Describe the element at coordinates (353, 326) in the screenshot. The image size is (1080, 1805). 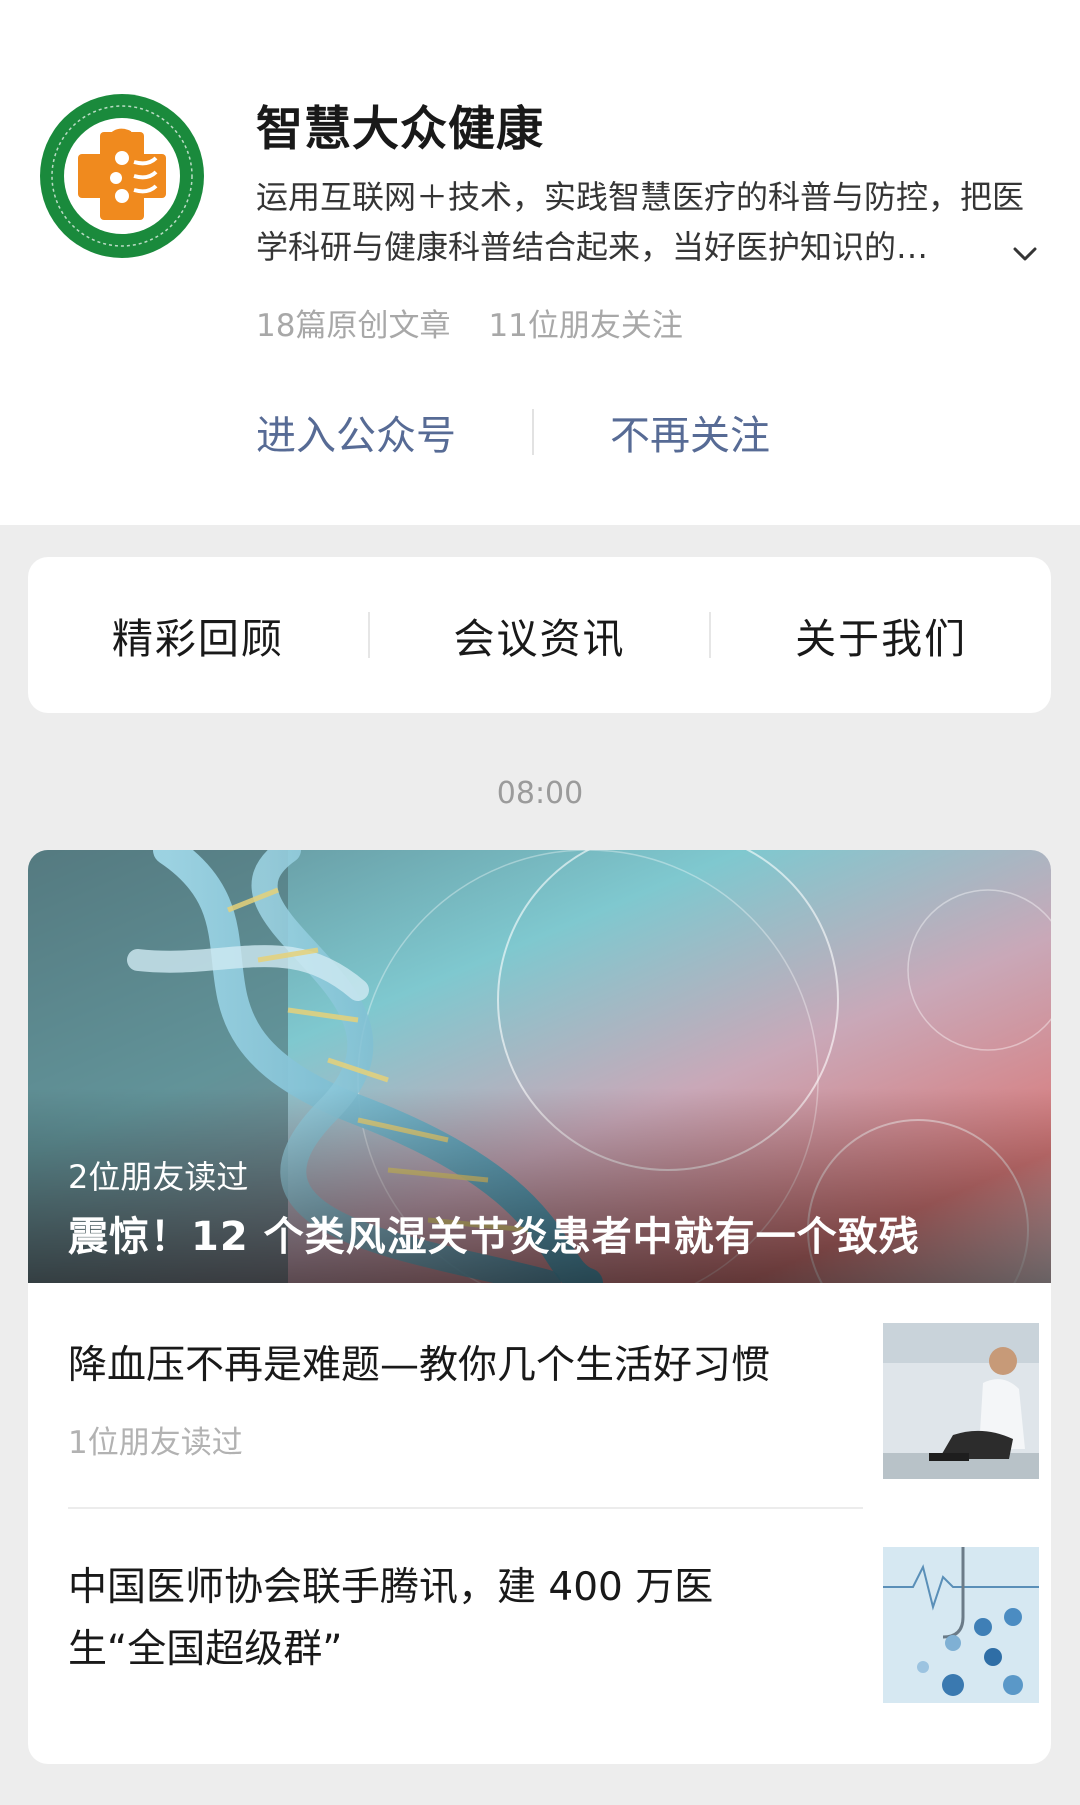
I see `original-articles-count: 18篇原创文章` at that location.